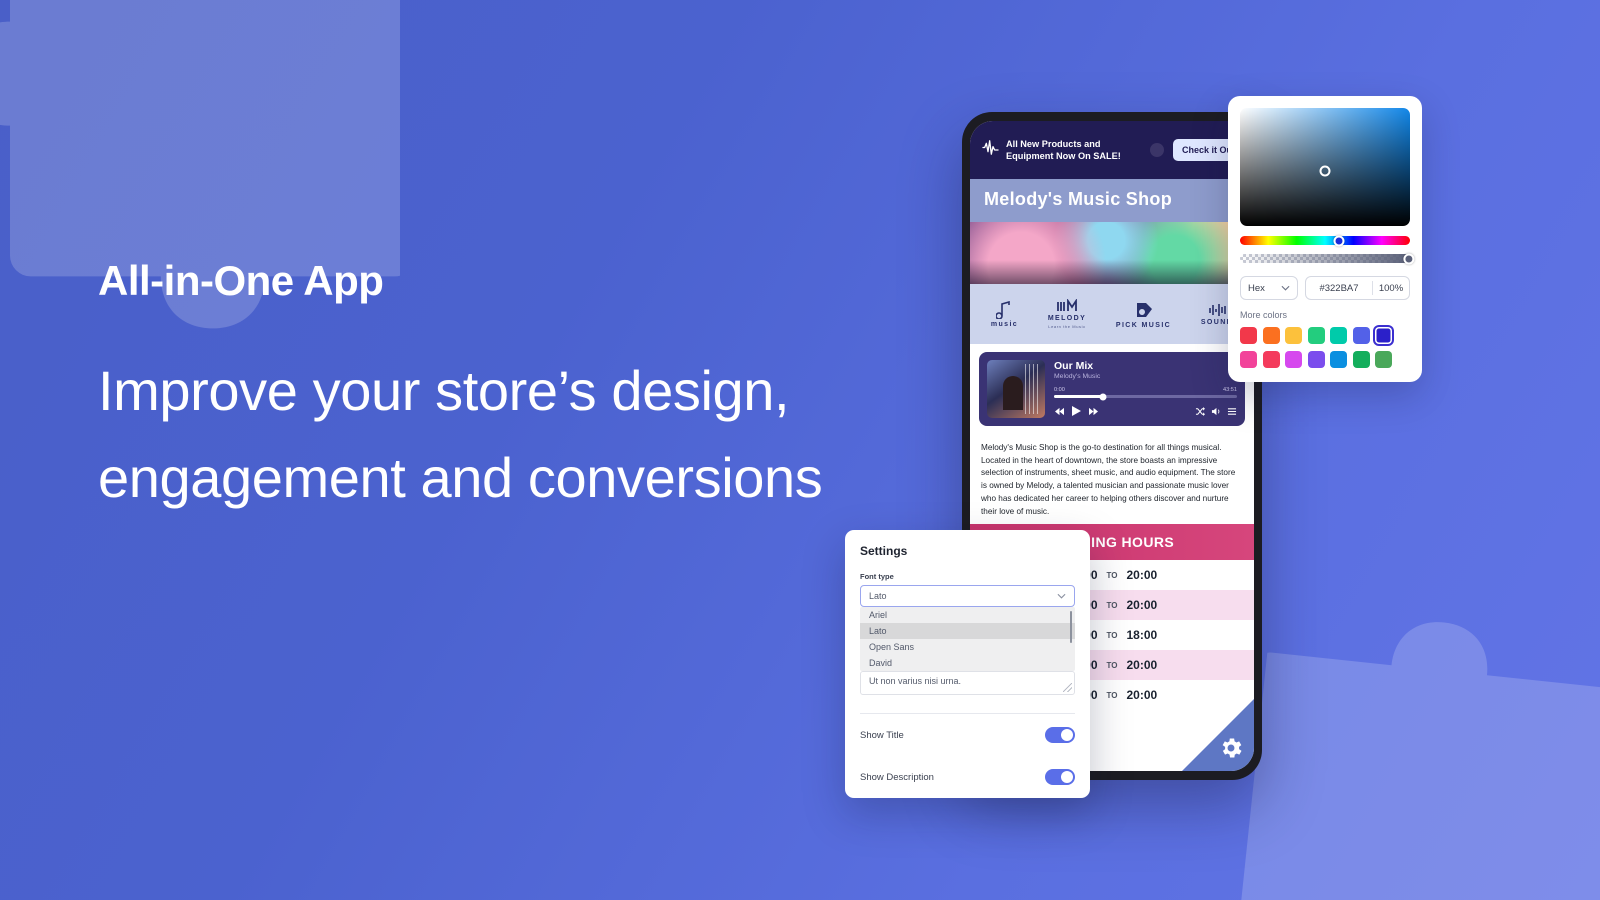 Image resolution: width=1600 pixels, height=900 pixels. Describe the element at coordinates (1325, 171) in the screenshot. I see `saturation-handle` at that location.